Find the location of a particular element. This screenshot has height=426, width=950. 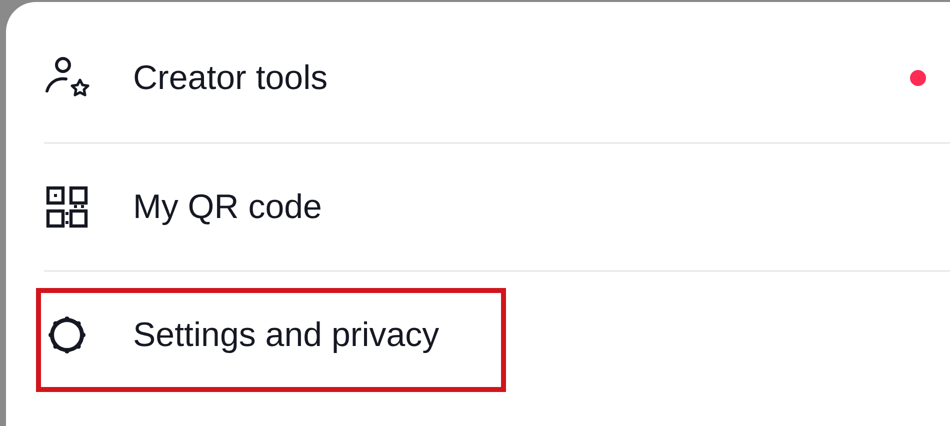

menu-item-label: Settings and privacy is located at coordinates (286, 335).